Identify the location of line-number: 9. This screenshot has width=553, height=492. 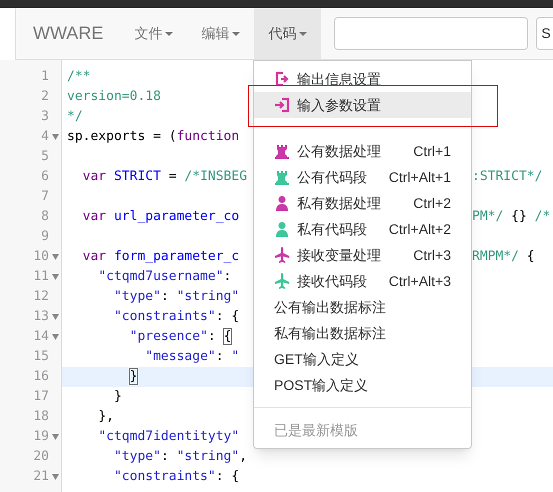
(45, 237).